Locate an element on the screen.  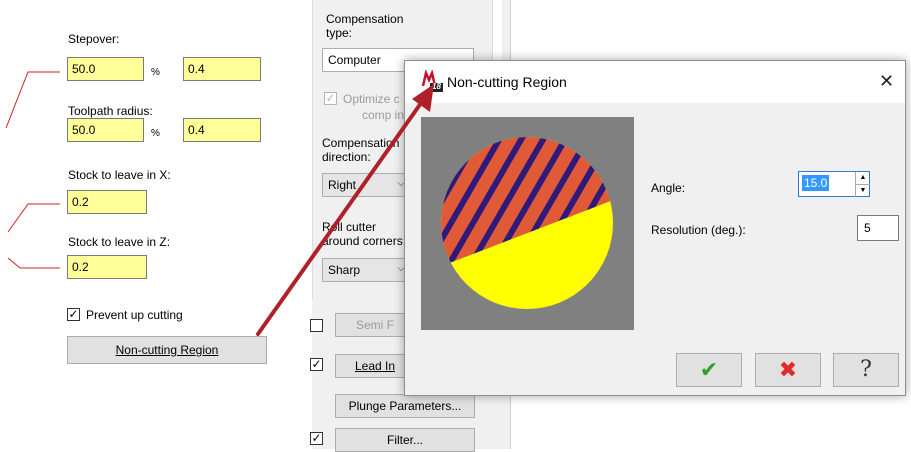
toolpath-radius-unit: % is located at coordinates (155, 133).